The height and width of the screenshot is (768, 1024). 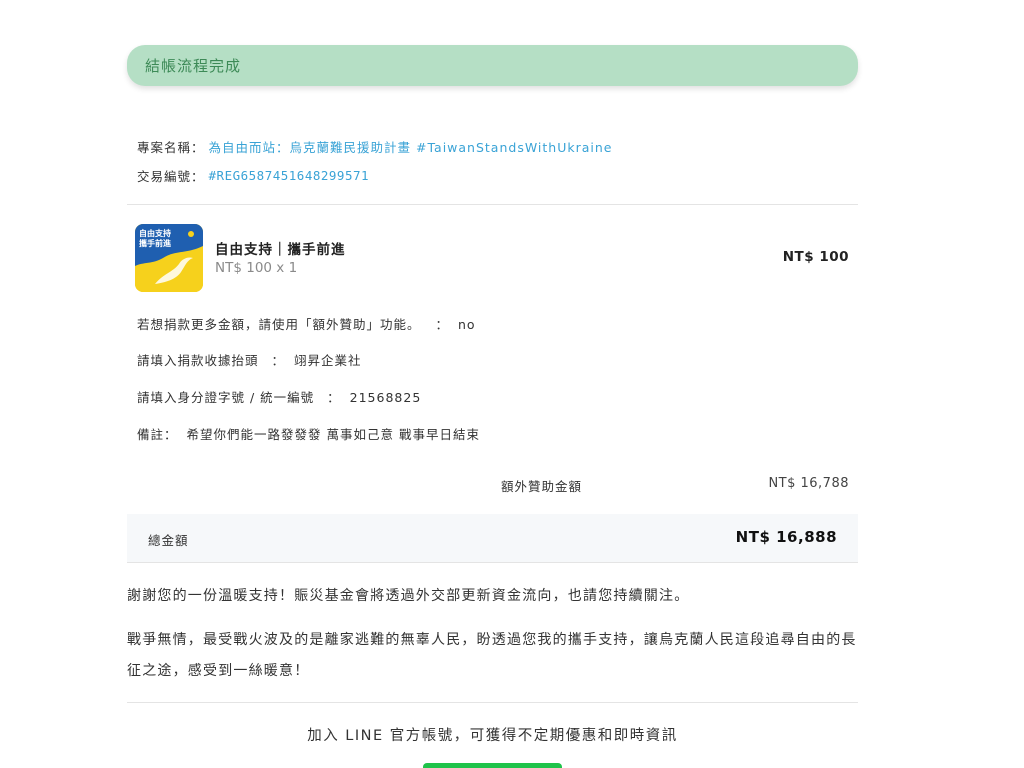 What do you see at coordinates (786, 537) in the screenshot?
I see `total-value: NT$ 16,888` at bounding box center [786, 537].